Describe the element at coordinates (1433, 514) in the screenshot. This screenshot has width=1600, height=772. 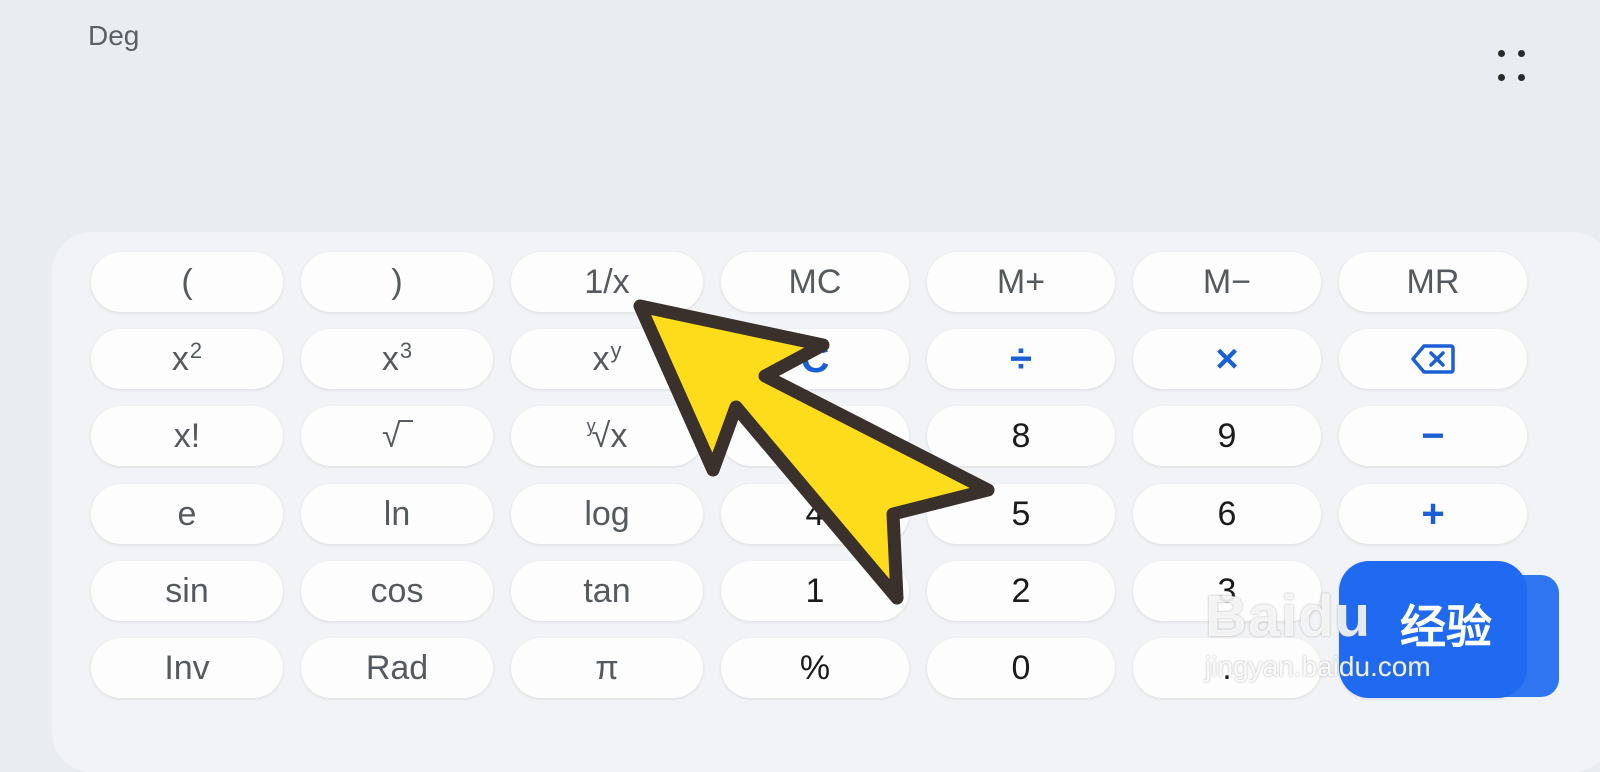
I see `plus-key: +` at that location.